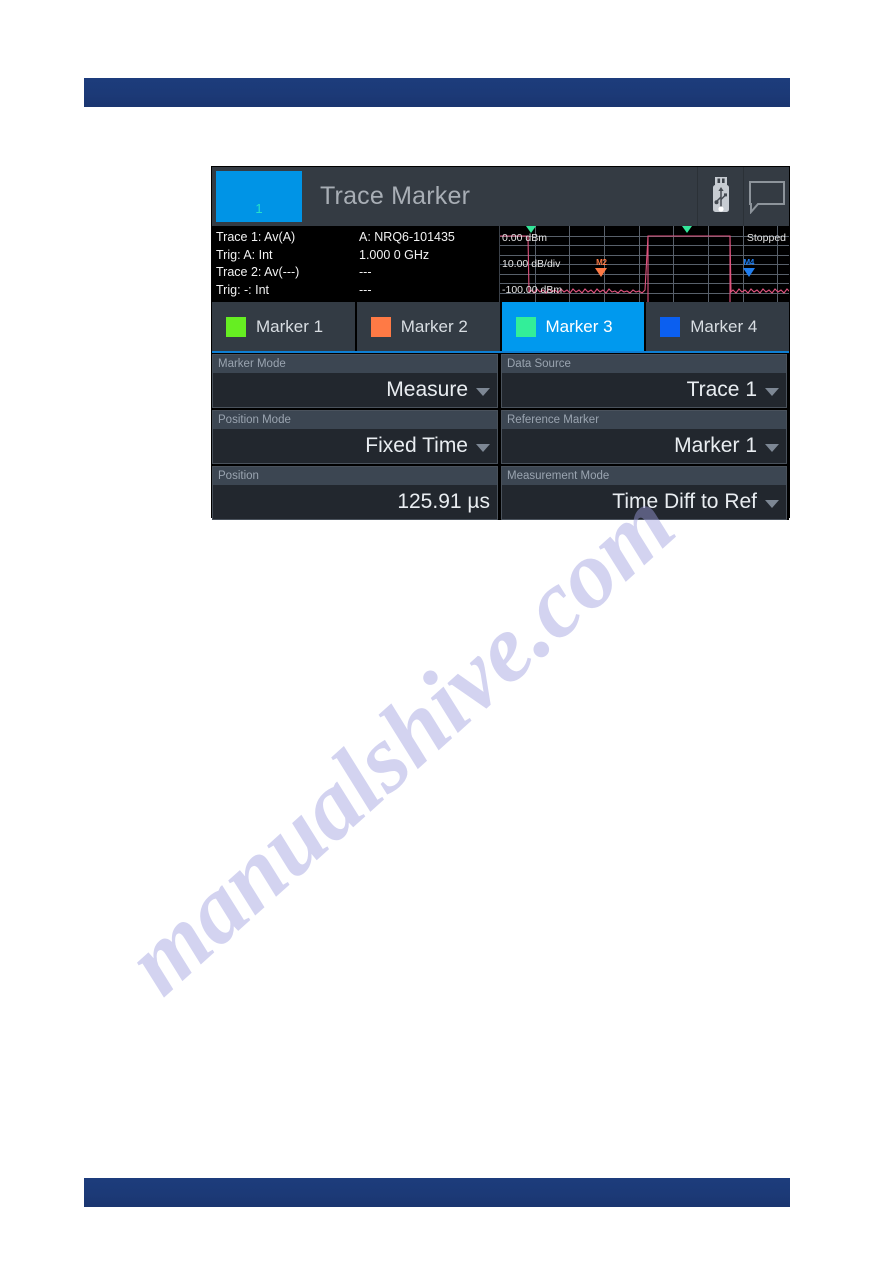 The height and width of the screenshot is (1263, 893). I want to click on marker-tab-bar: Marker 1 Marker 2 Marker 3 Marker 4, so click(500, 327).